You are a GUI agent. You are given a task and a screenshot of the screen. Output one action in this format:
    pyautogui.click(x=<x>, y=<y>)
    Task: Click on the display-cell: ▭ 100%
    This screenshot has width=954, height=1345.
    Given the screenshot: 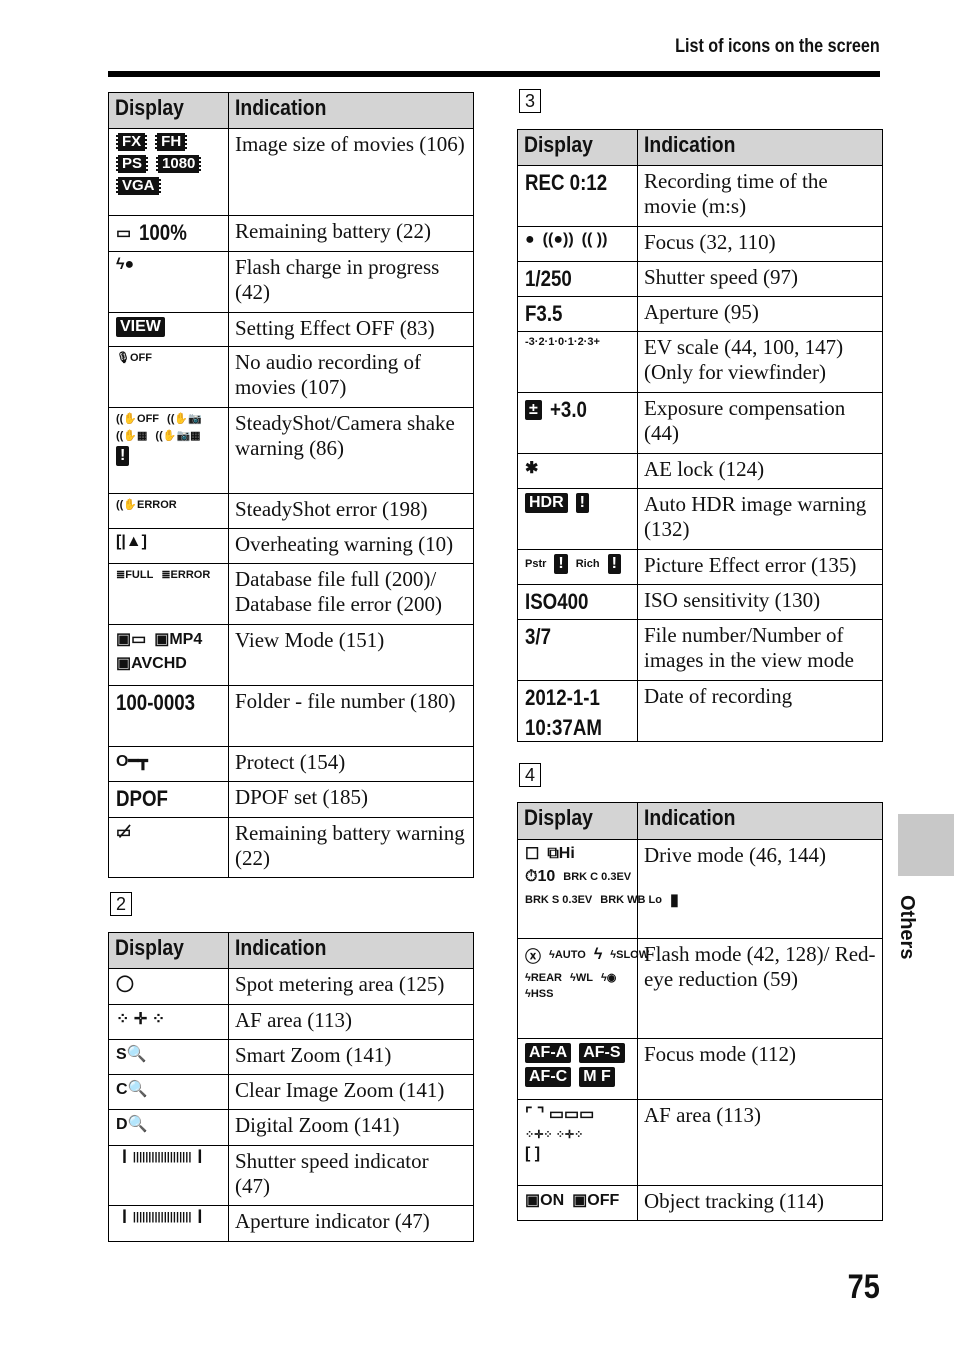 What is the action you would take?
    pyautogui.click(x=168, y=234)
    